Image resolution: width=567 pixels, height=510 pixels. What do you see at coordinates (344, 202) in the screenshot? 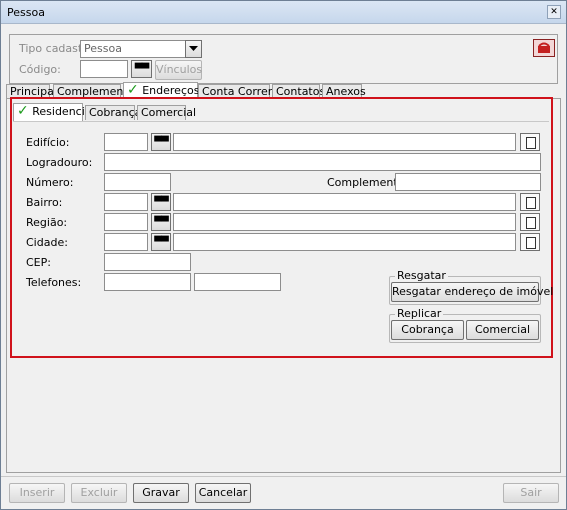
I see `bairro-name-input` at bounding box center [344, 202].